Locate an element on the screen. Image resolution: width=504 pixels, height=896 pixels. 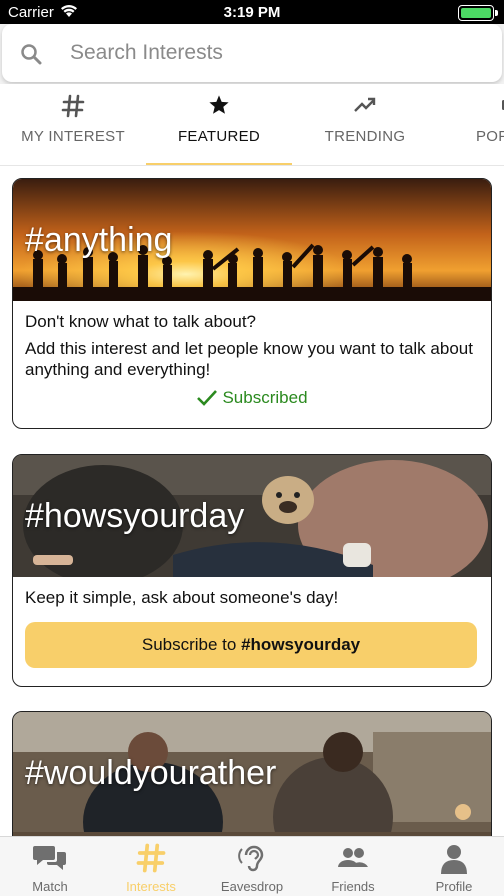
search-input is located at coordinates (270, 53).